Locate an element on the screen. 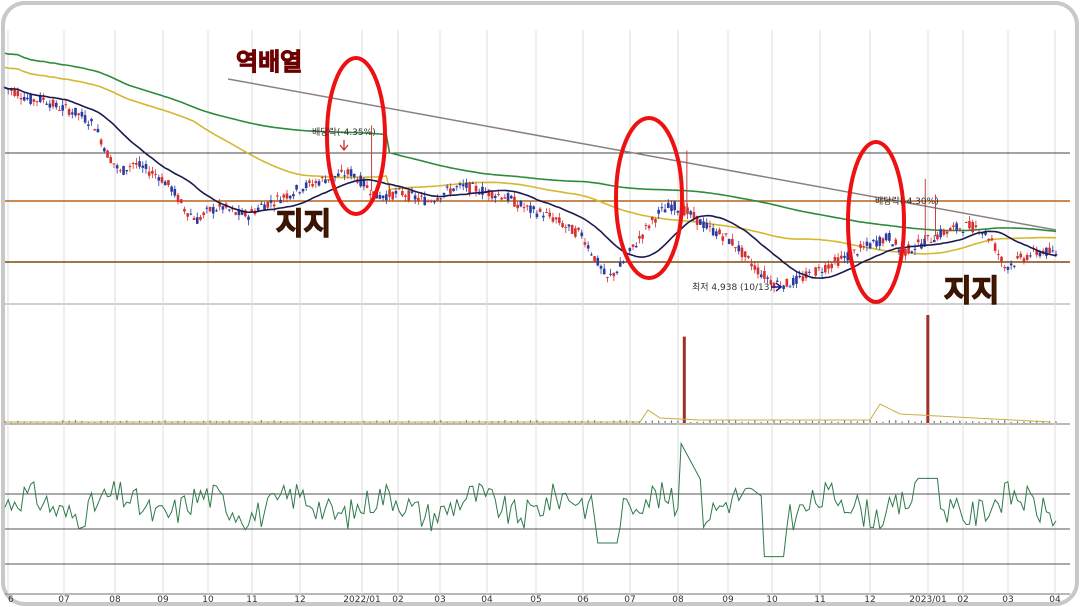 This screenshot has height=607, width=1080. volume-spike-bar is located at coordinates (684, 379).